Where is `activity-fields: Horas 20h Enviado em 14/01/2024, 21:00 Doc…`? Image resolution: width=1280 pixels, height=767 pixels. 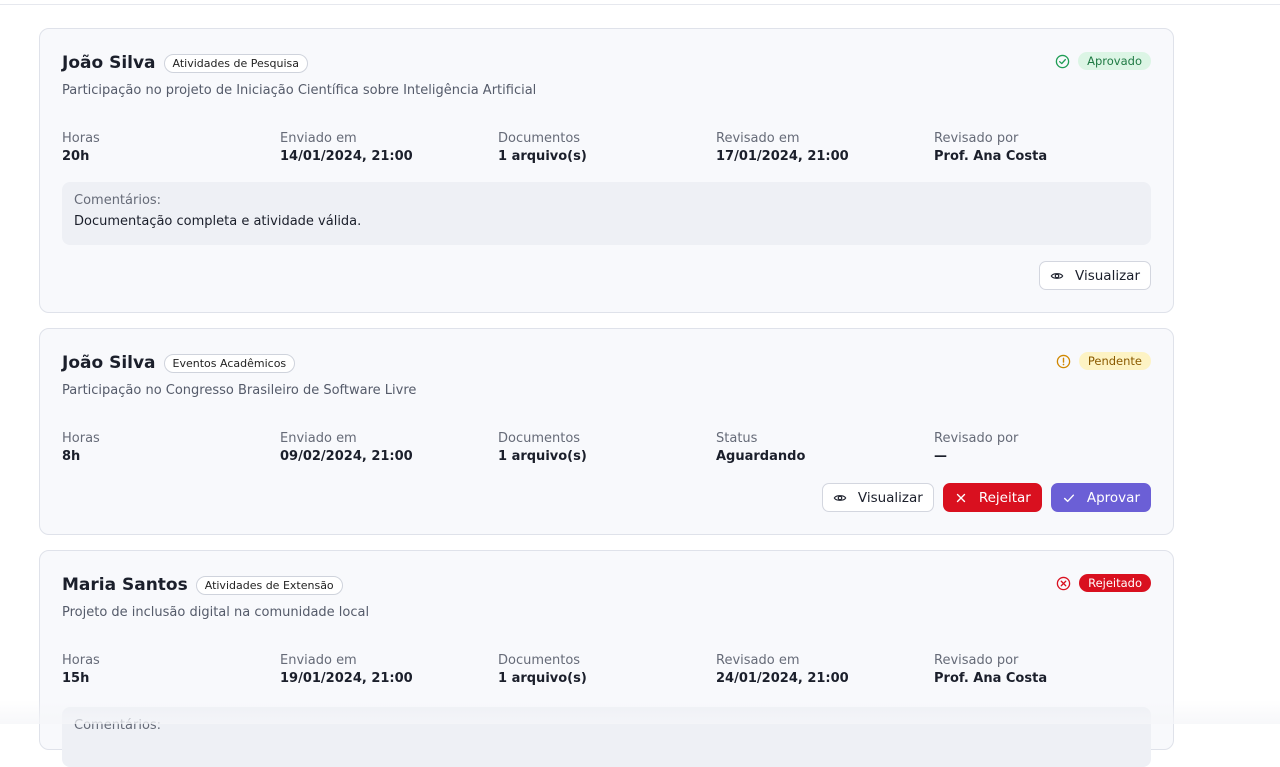 activity-fields: Horas 20h Enviado em 14/01/2024, 21:00 Doc… is located at coordinates (607, 147).